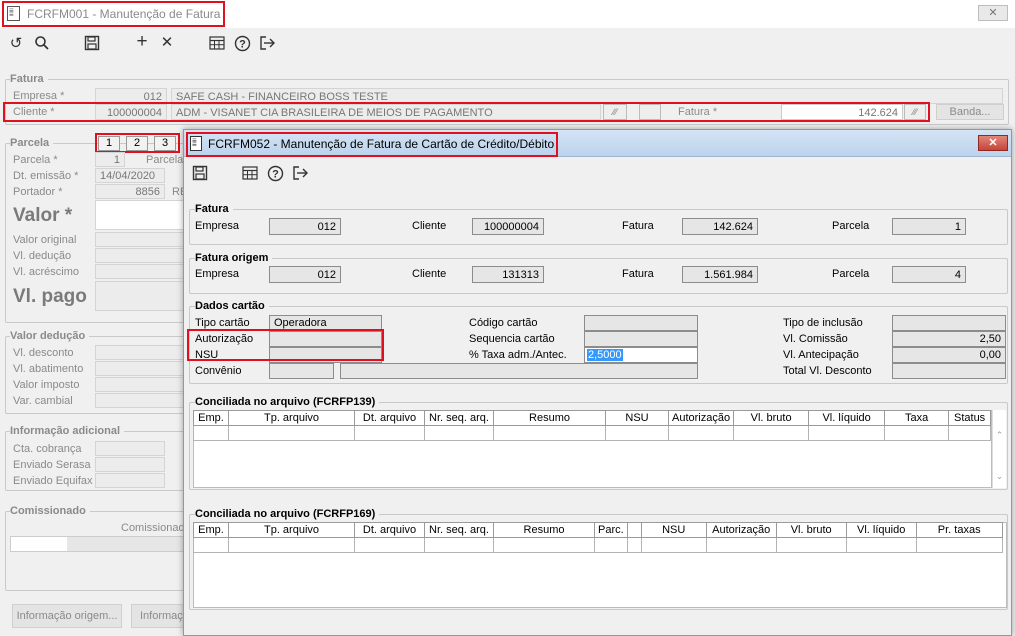 This screenshot has height=636, width=1015. Describe the element at coordinates (389, 530) in the screenshot. I see `grid2-col-dt-arquivo: Dt. arquivo` at that location.